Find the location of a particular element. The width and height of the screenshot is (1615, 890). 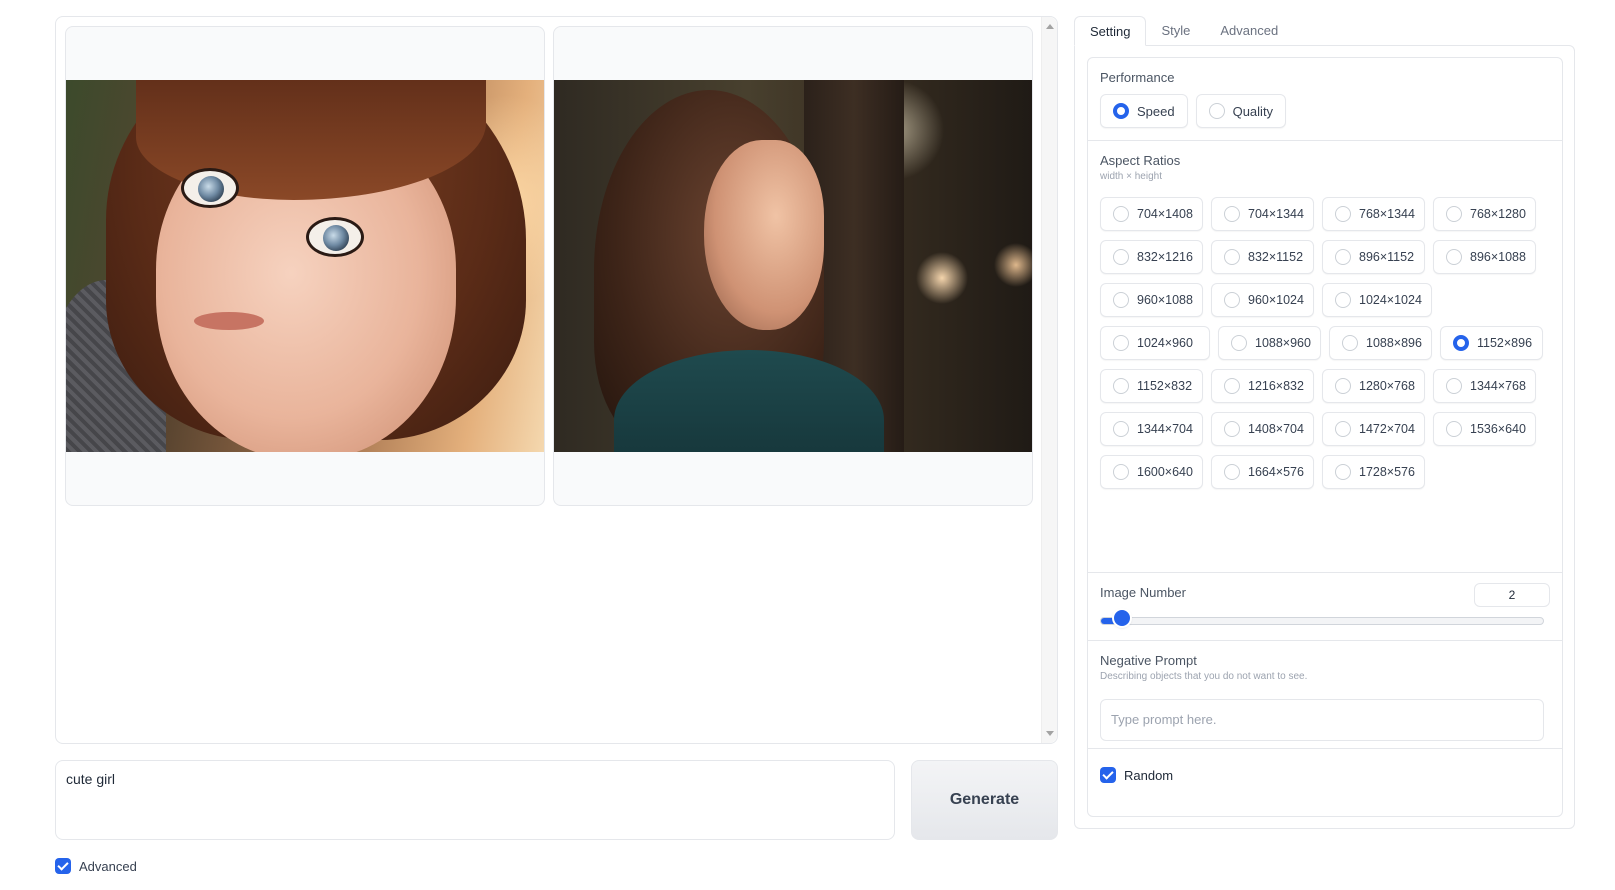

aspect-ratios-label: Aspect Ratios is located at coordinates (1140, 160).